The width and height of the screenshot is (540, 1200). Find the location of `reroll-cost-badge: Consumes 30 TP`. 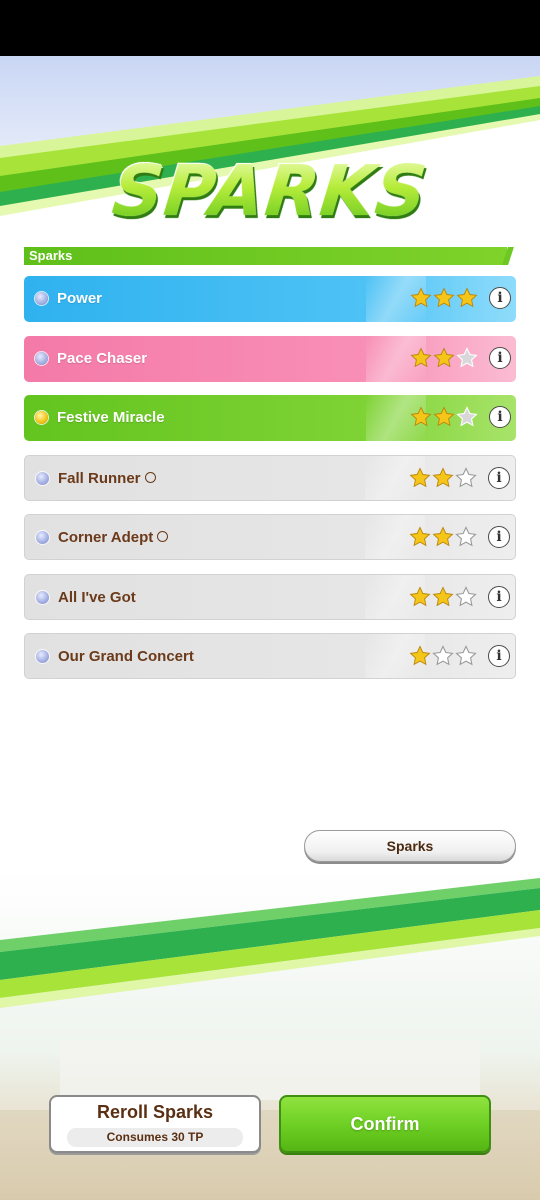

reroll-cost-badge: Consumes 30 TP is located at coordinates (155, 1137).